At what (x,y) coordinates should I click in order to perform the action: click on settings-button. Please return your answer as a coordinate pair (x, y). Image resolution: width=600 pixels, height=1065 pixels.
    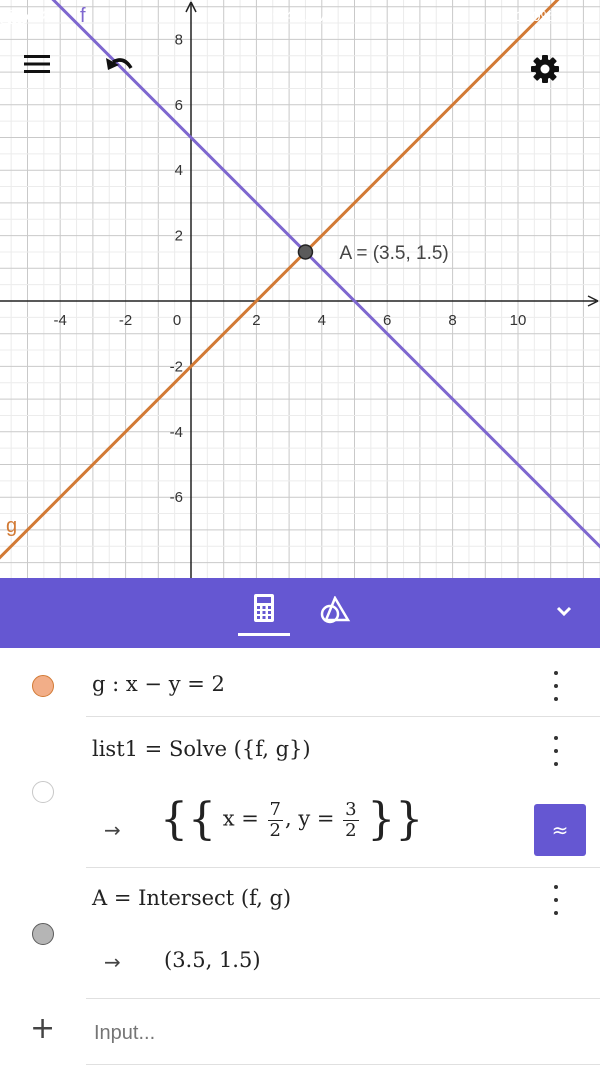
    Looking at the image, I should click on (552, 76).